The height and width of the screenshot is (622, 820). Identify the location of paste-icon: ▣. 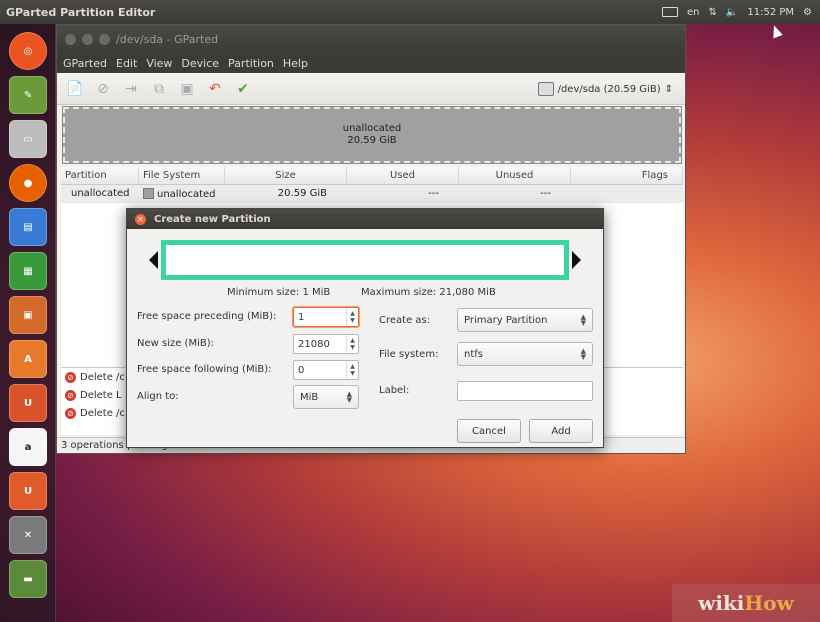
(187, 89).